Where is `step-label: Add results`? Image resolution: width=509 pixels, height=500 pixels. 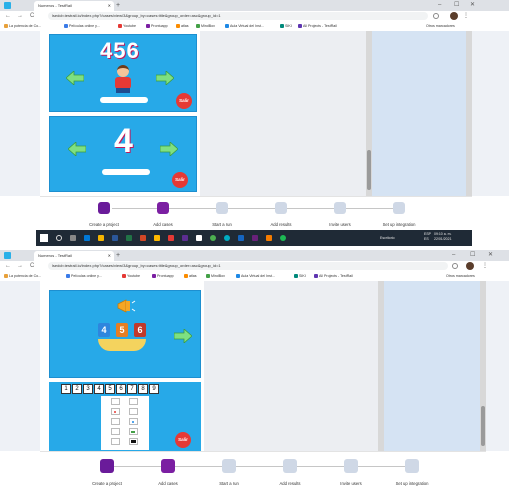
step-label: Add results is located at coordinates (290, 483).